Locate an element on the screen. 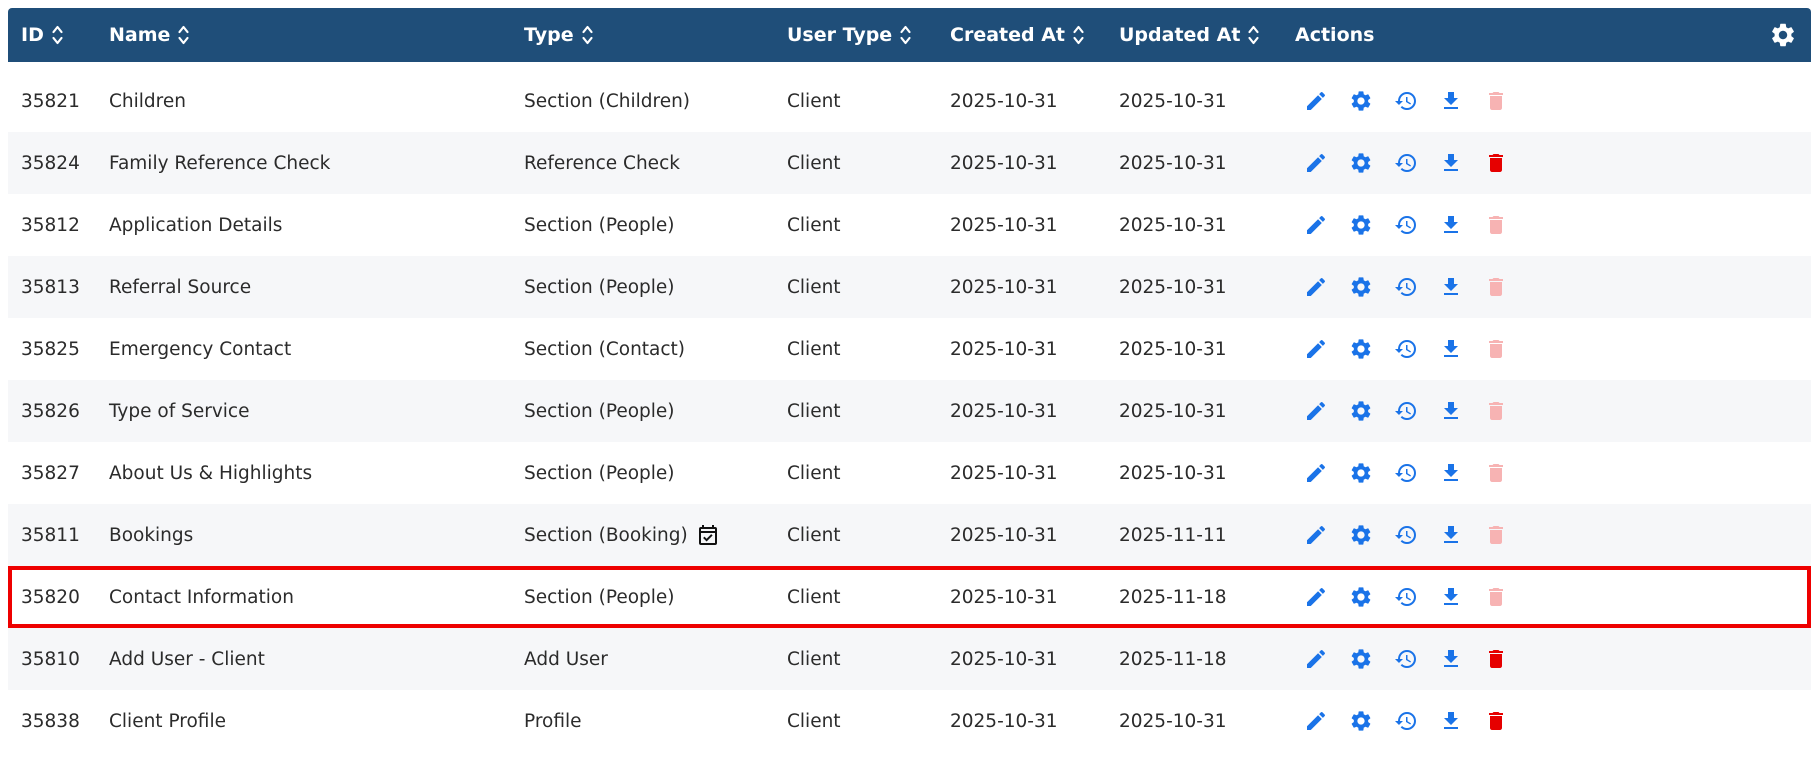 The height and width of the screenshot is (765, 1817). row-name: Children is located at coordinates (147, 101).